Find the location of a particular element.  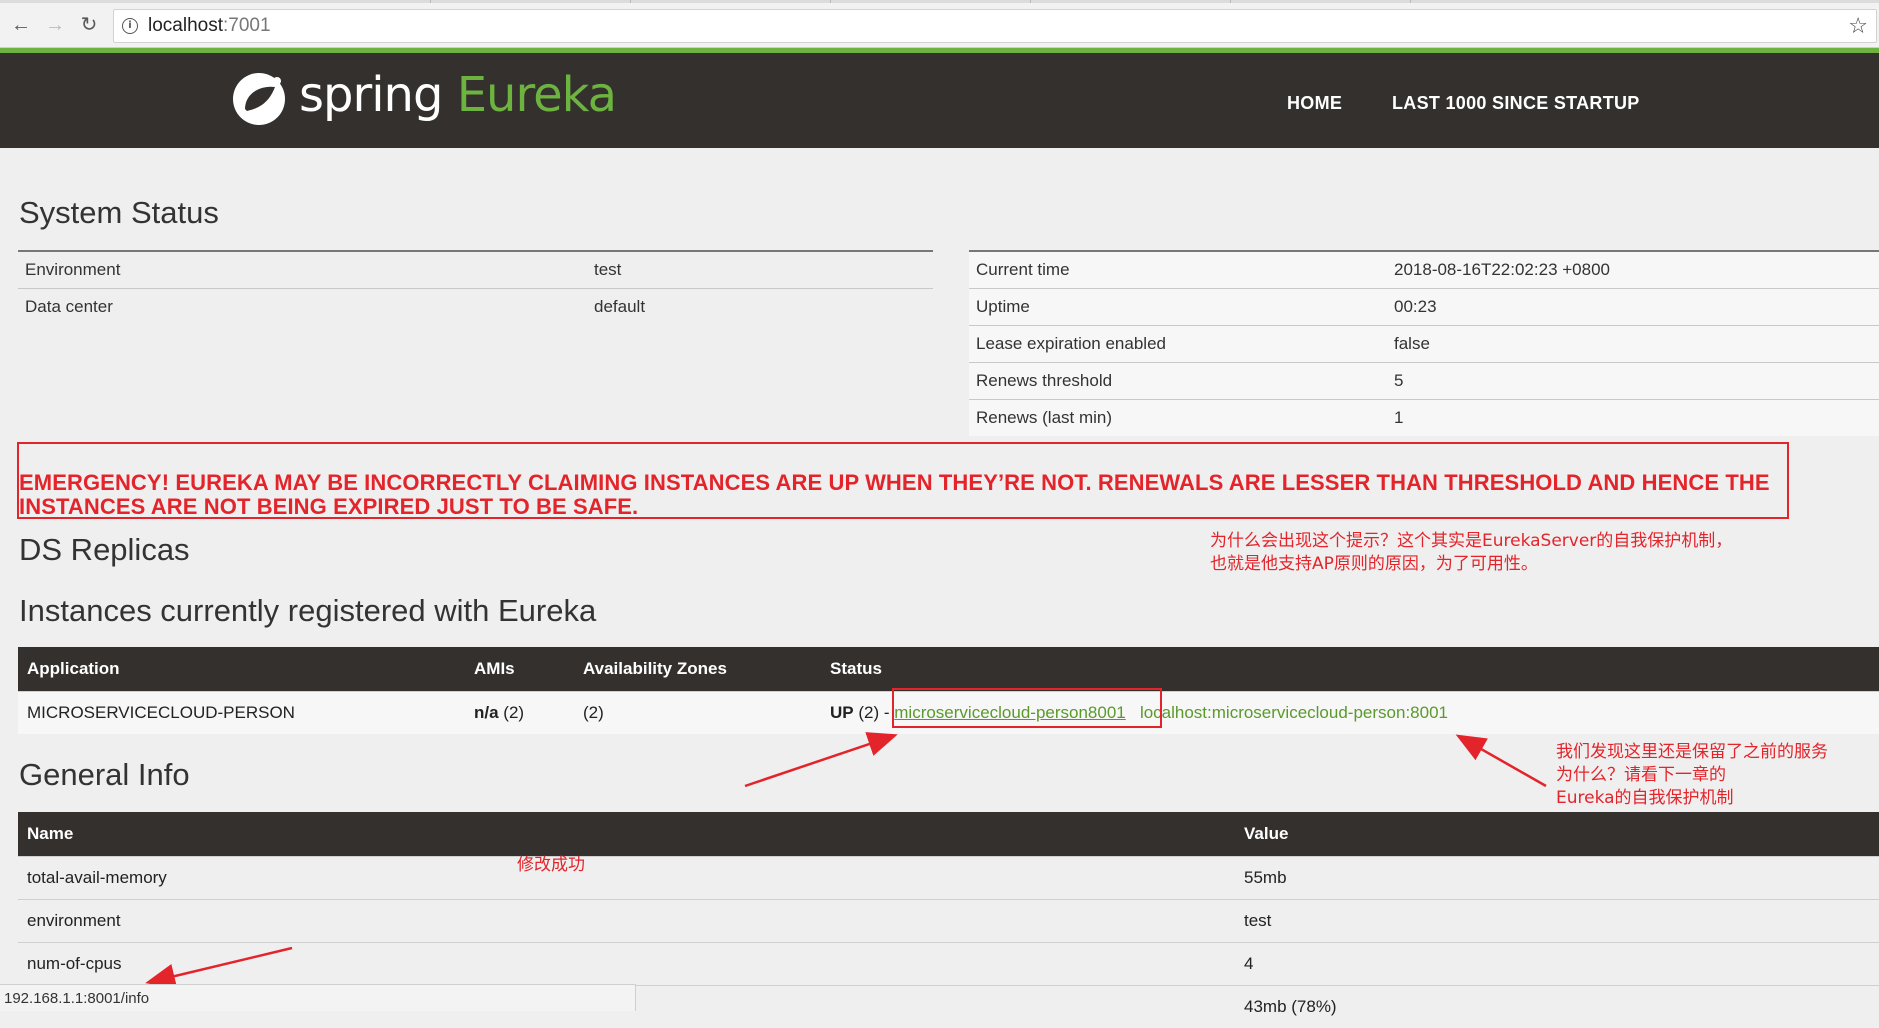

arrow-to-localhost-link is located at coordinates (1503, 761).